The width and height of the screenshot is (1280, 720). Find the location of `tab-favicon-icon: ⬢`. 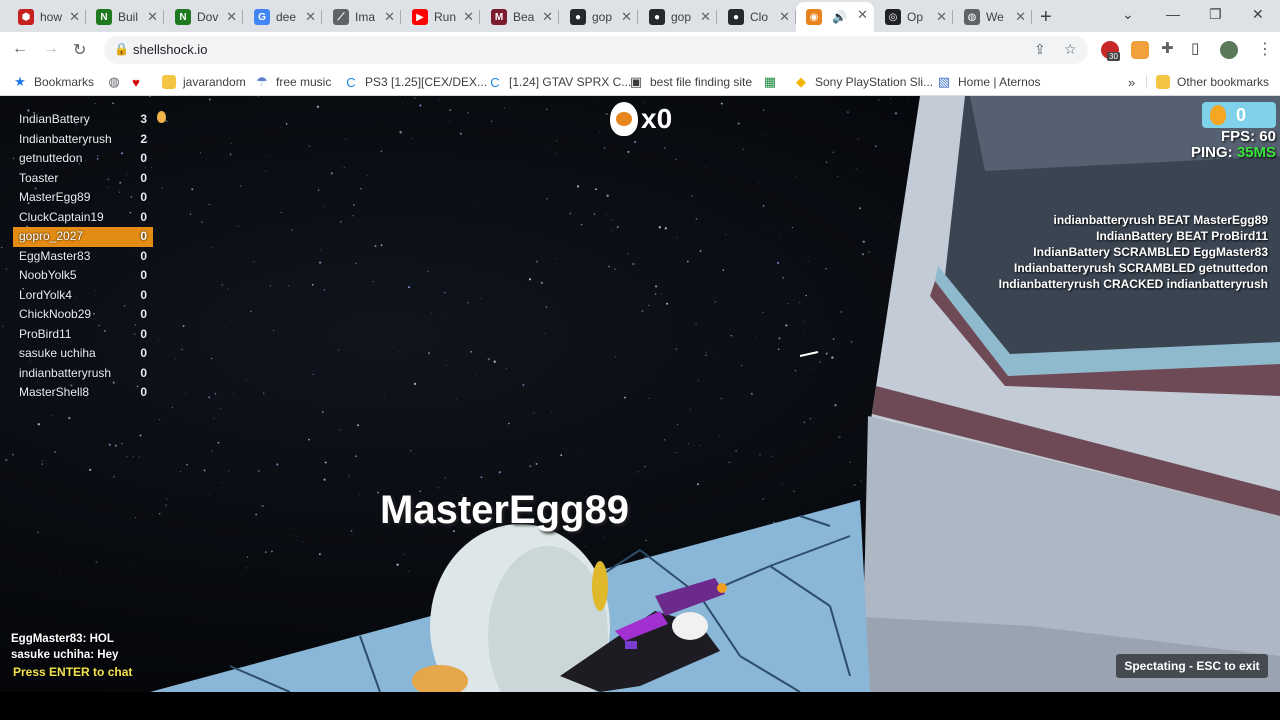

tab-favicon-icon: ⬢ is located at coordinates (26, 17).